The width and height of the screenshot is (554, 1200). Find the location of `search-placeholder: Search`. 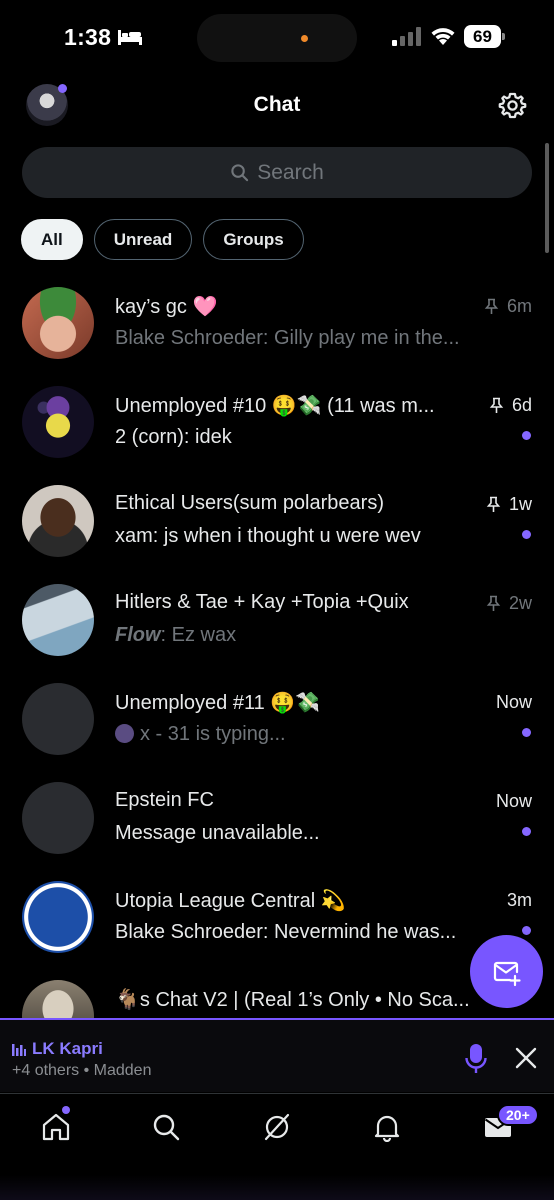

search-placeholder: Search is located at coordinates (290, 172).